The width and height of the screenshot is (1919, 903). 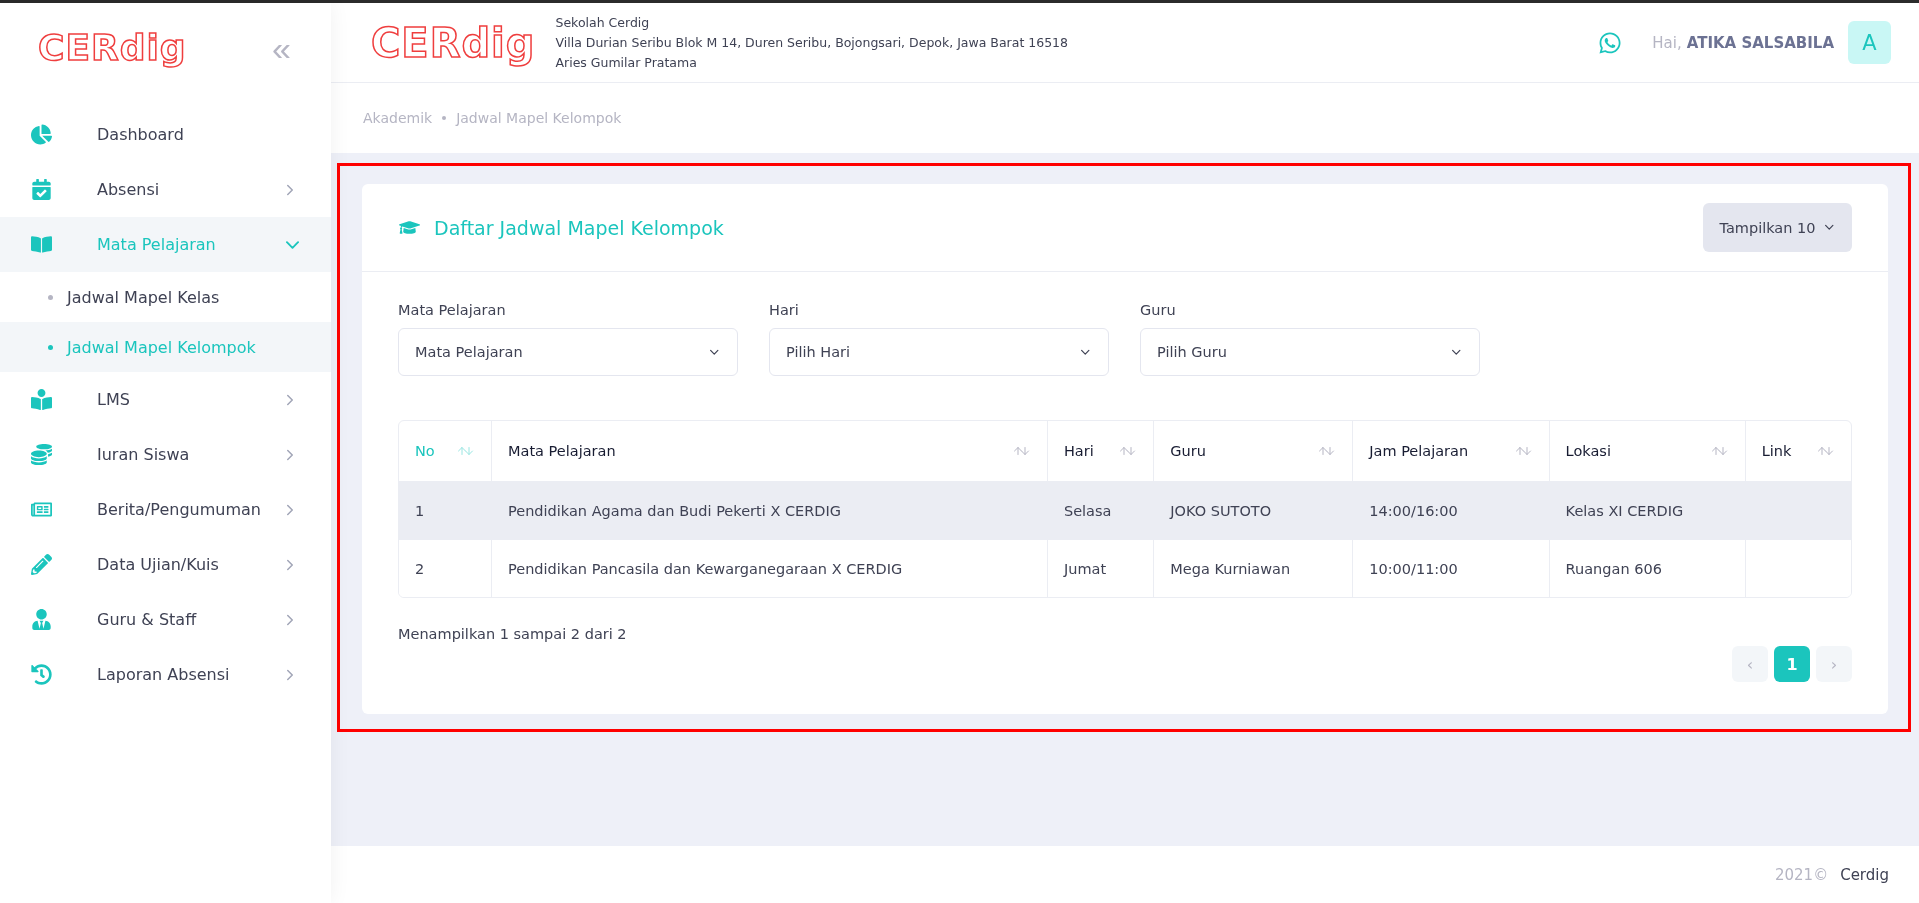 What do you see at coordinates (812, 42) in the screenshot?
I see `school-address: Villa Durian Seribu Blok M 14, Duren Seribu, Bojongsari, Depok, Jawa Barat 16518` at bounding box center [812, 42].